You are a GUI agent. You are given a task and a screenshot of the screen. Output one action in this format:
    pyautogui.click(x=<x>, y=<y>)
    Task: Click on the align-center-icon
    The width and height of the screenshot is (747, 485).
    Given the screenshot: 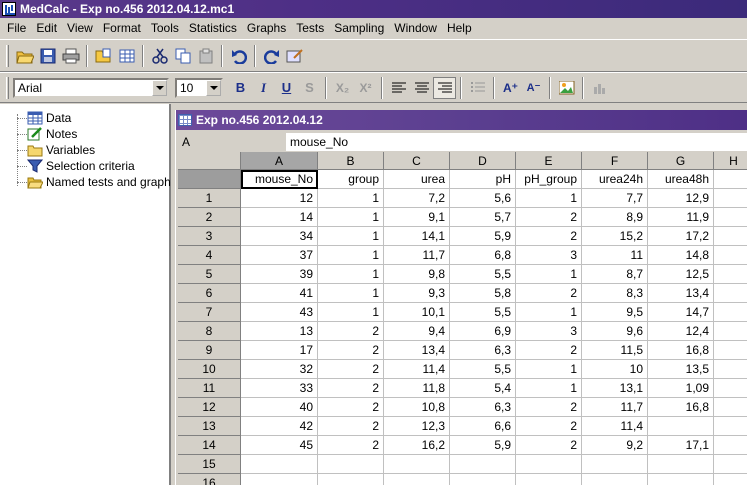 What is the action you would take?
    pyautogui.click(x=421, y=88)
    